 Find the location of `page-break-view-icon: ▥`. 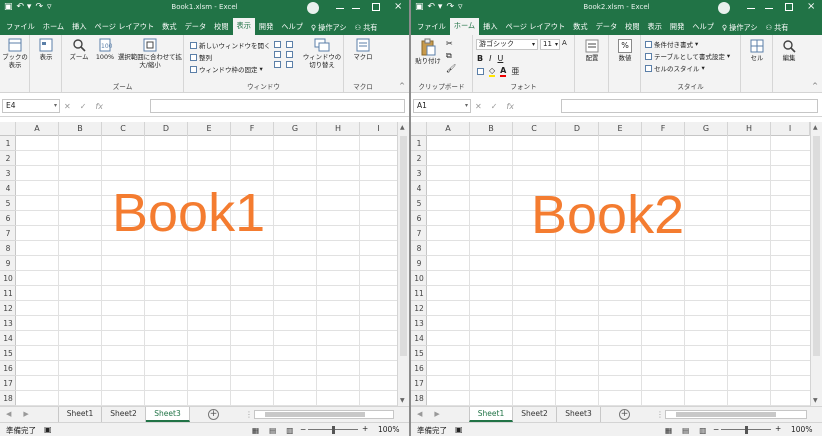

page-break-view-icon: ▥ is located at coordinates (702, 430).